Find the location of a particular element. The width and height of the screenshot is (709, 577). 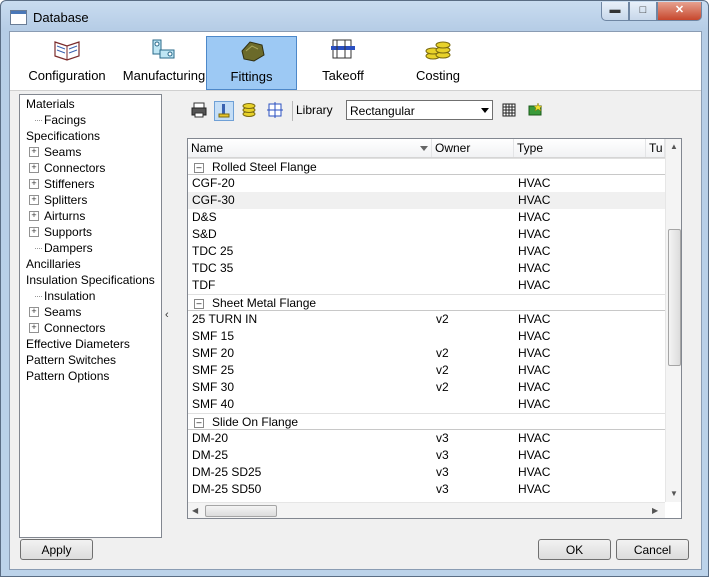

apply-button: Apply is located at coordinates (56, 549).